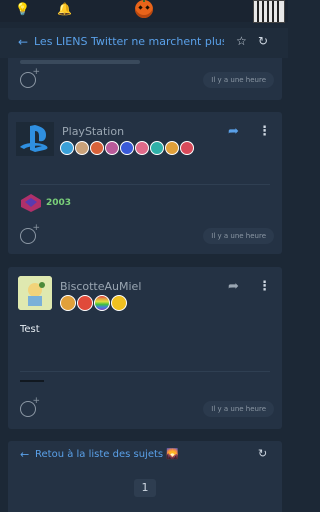 The height and width of the screenshot is (512, 320). What do you see at coordinates (31, 203) in the screenshot?
I see `signature-image` at bounding box center [31, 203].